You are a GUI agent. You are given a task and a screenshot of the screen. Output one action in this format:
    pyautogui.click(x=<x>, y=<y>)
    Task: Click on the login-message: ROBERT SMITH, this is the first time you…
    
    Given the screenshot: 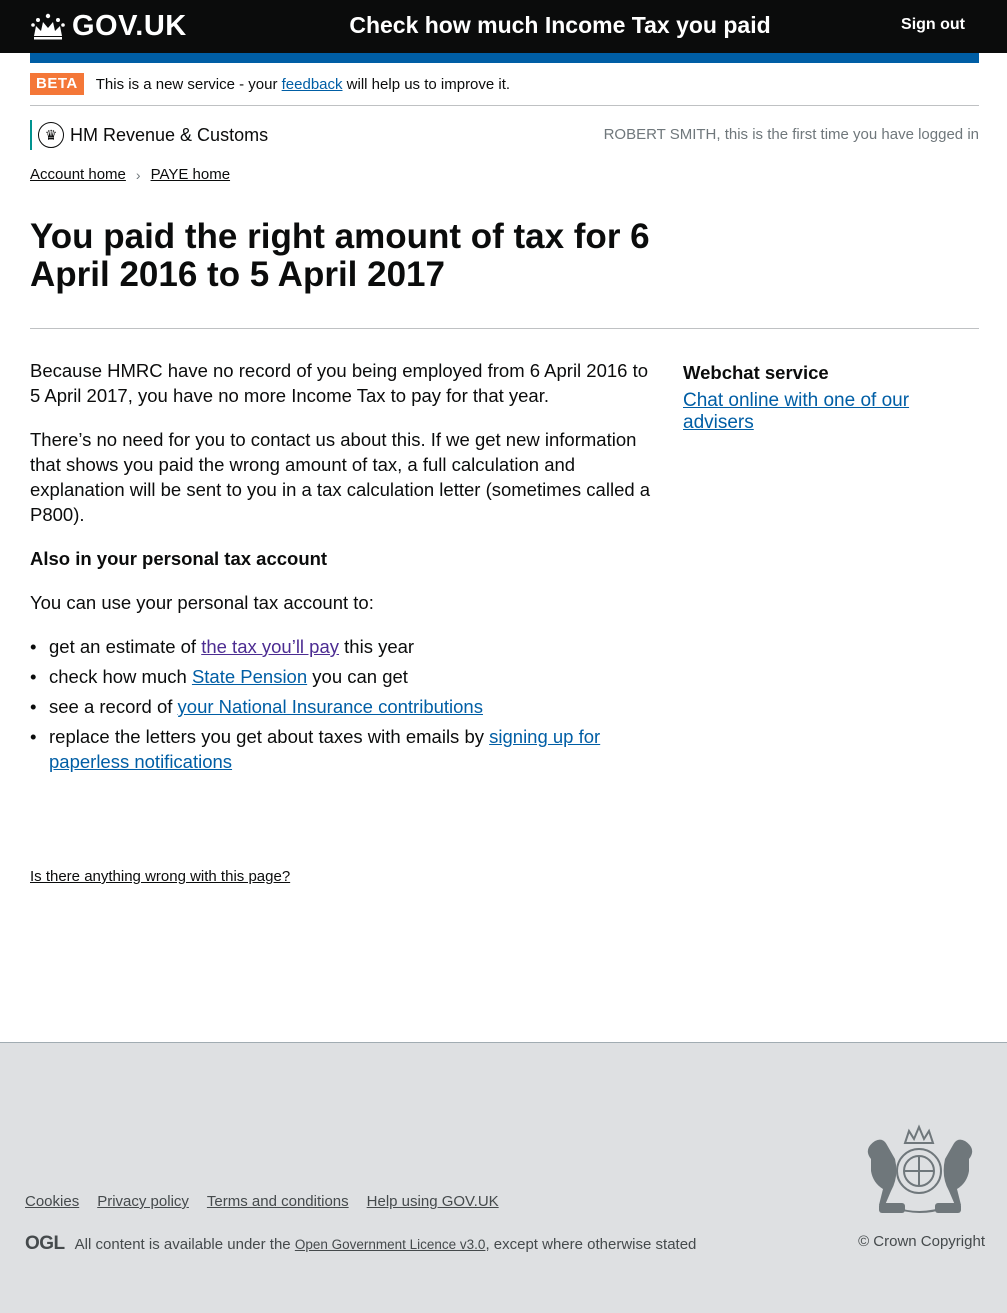 What is the action you would take?
    pyautogui.click(x=791, y=134)
    